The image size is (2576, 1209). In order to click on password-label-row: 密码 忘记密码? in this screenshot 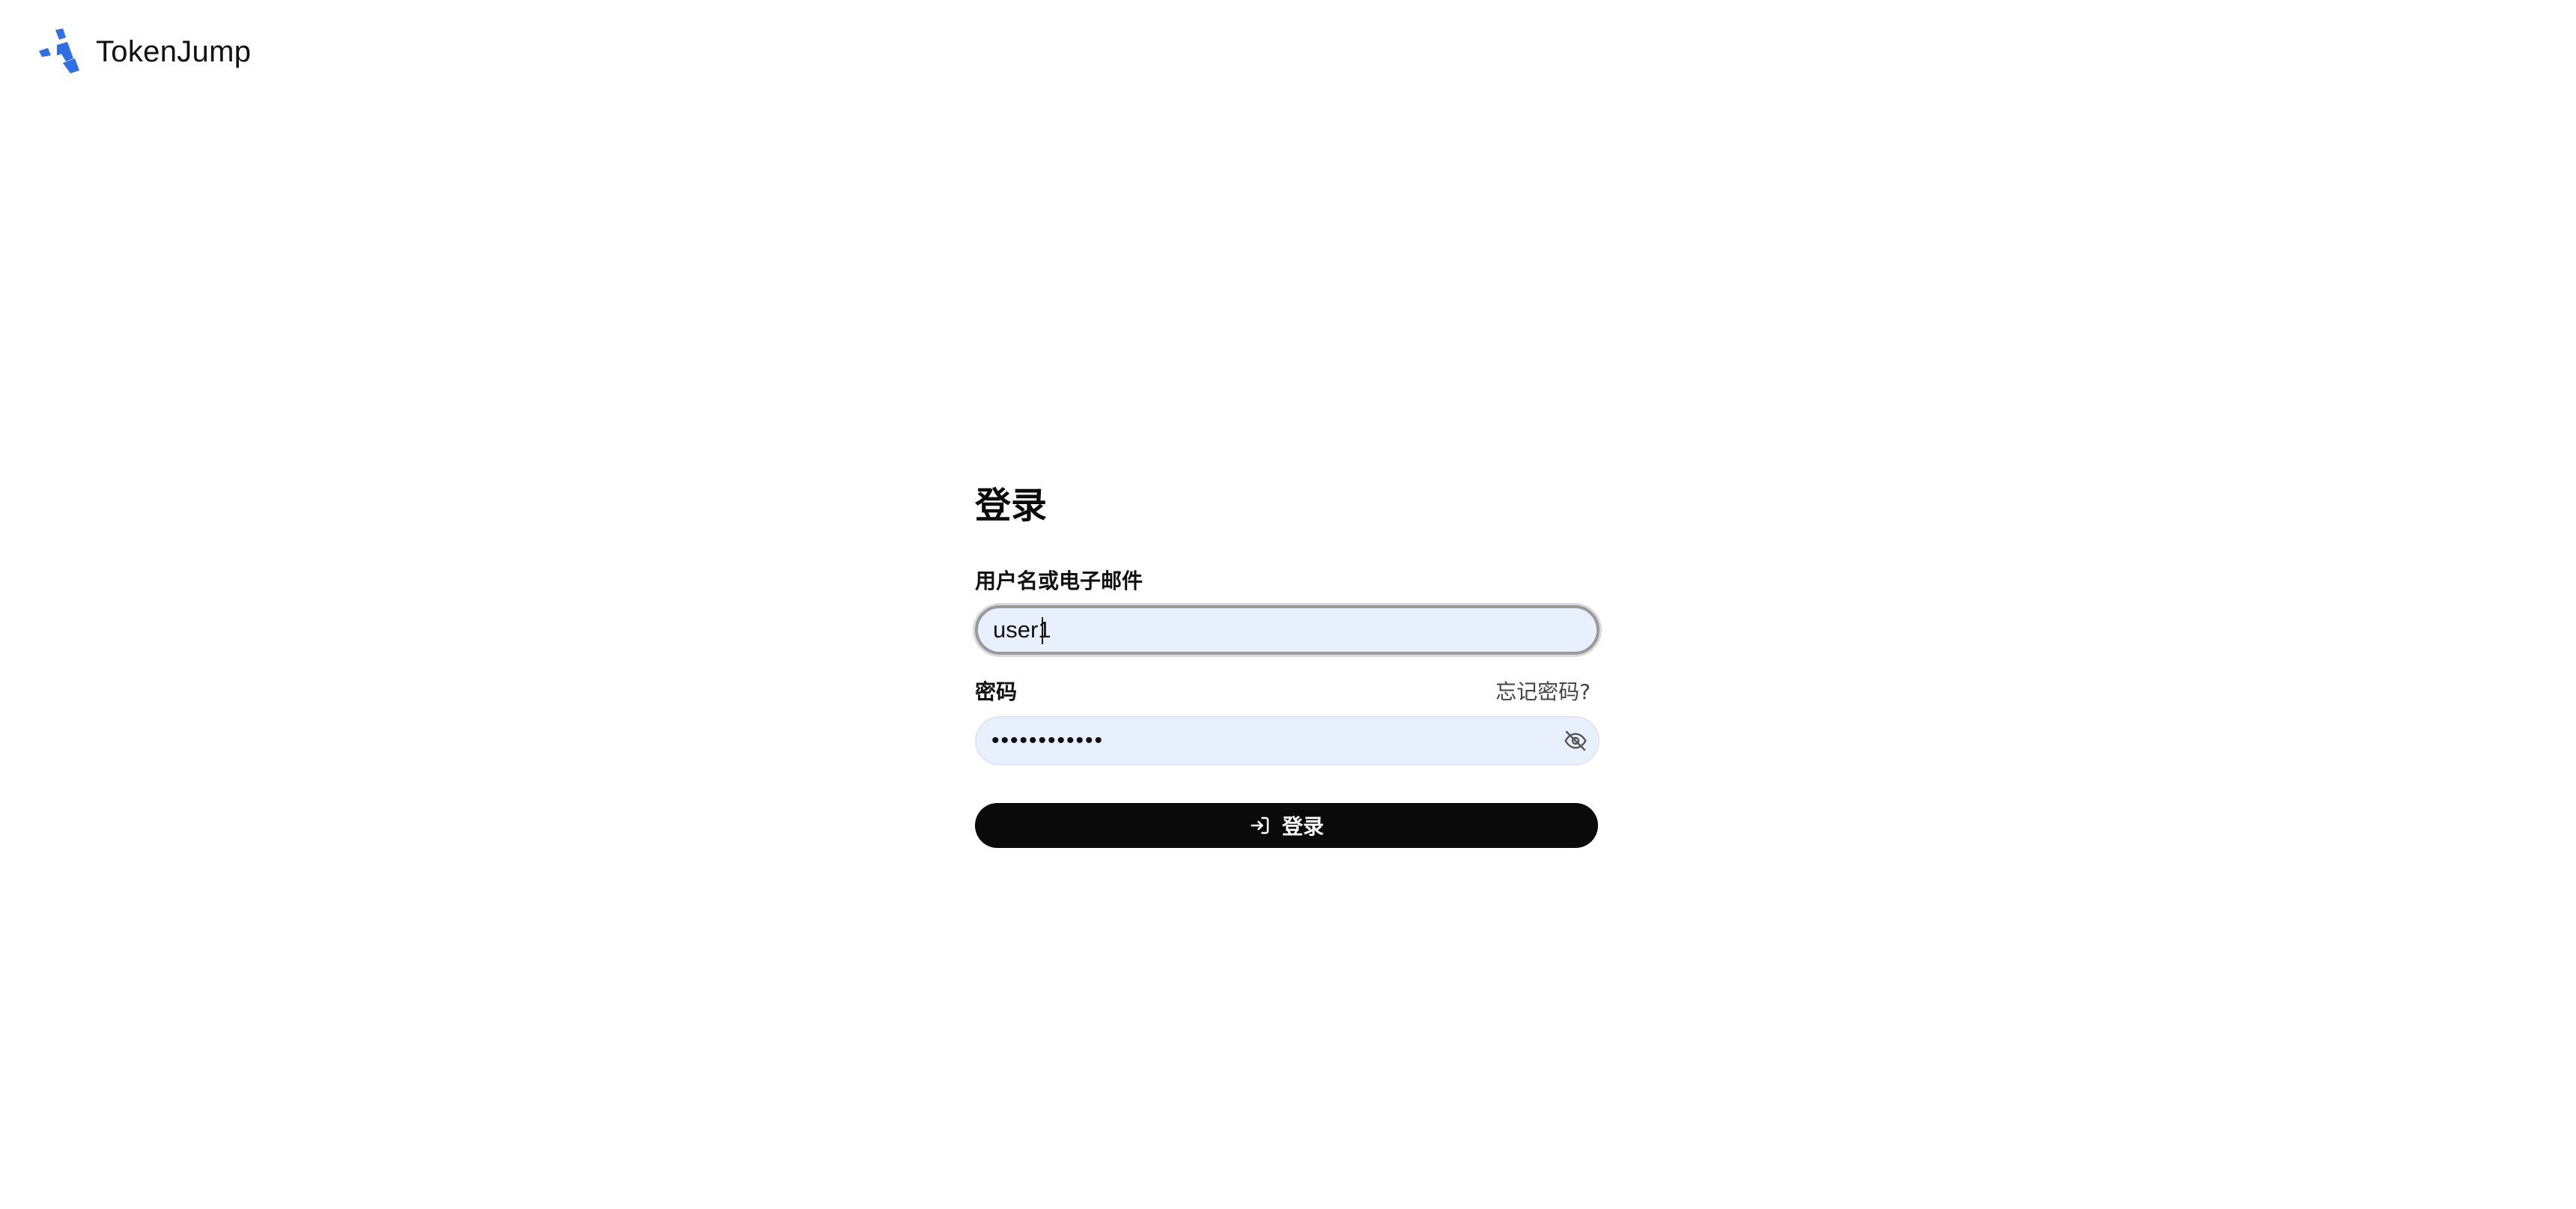, I will do `click(1287, 691)`.